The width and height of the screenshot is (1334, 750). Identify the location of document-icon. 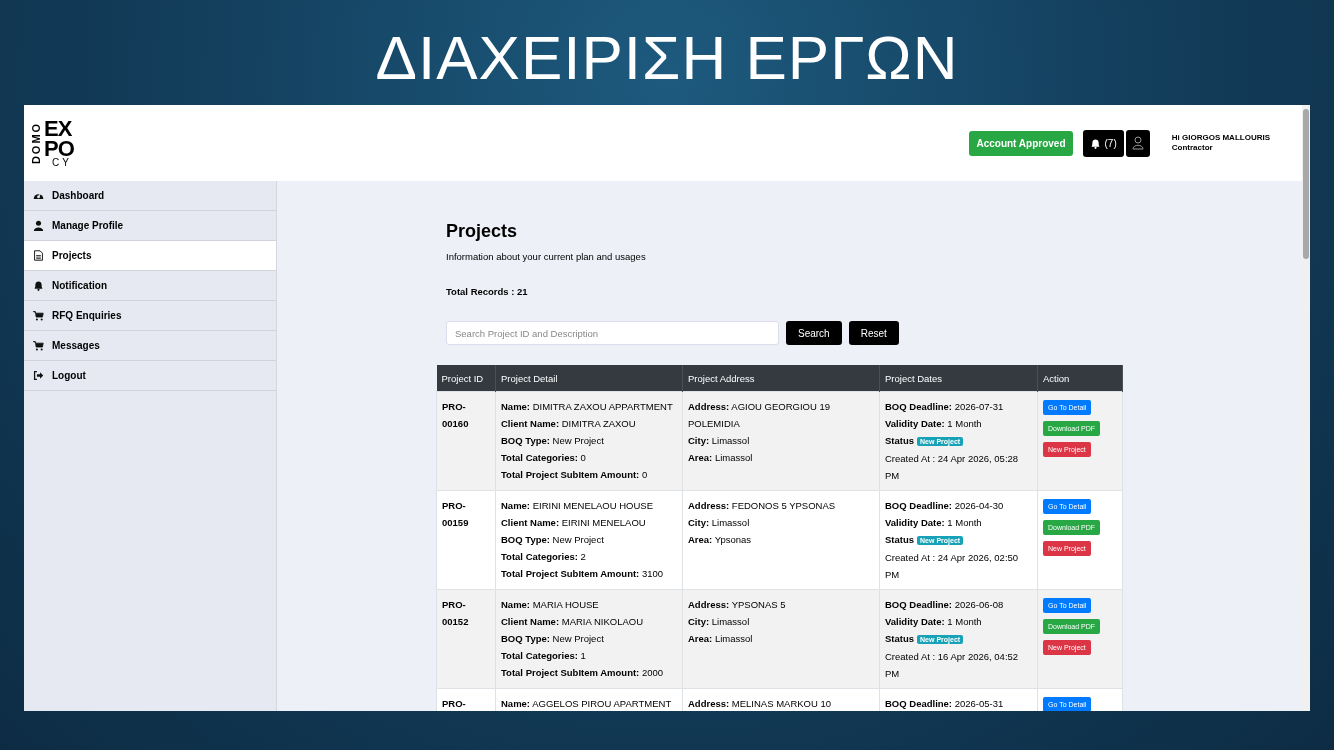
(38, 255).